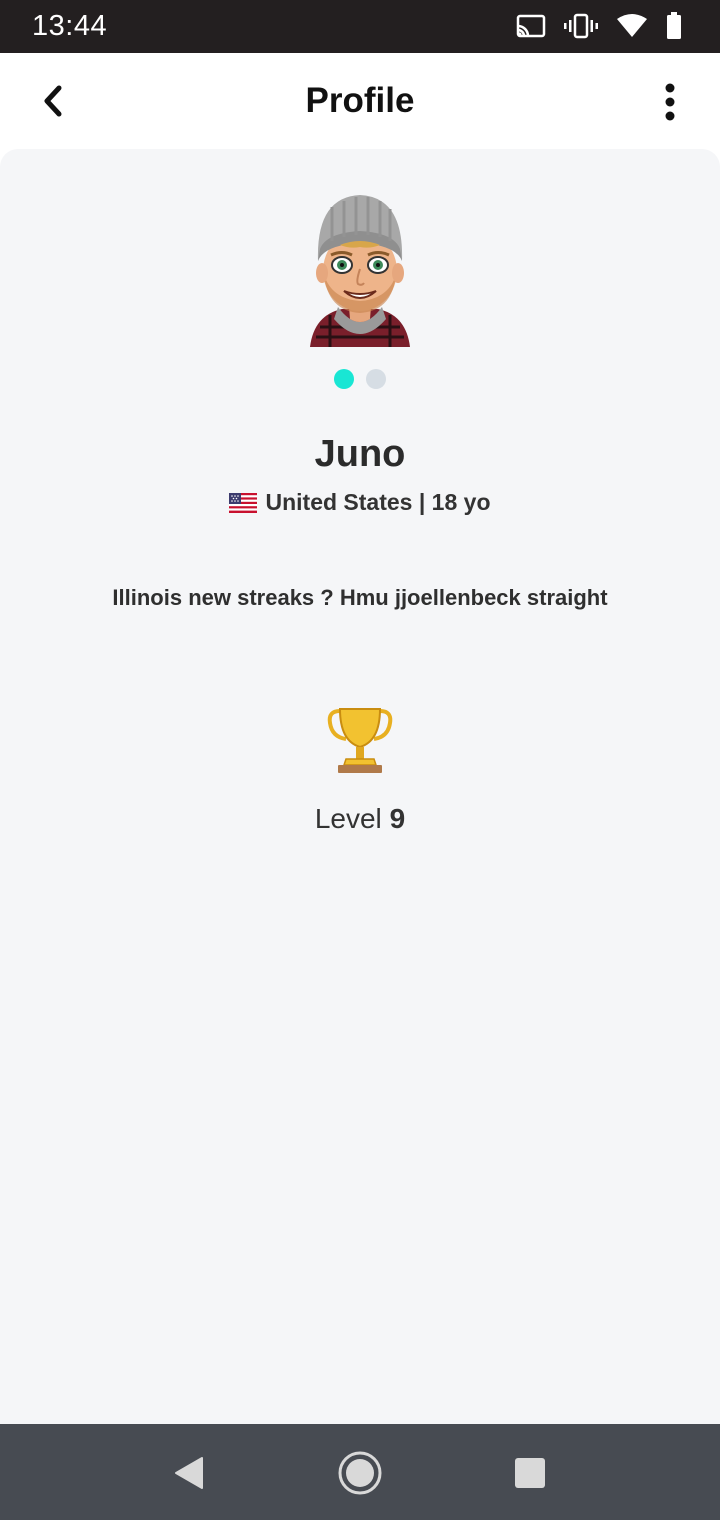  I want to click on more-vertical-icon, so click(670, 102).